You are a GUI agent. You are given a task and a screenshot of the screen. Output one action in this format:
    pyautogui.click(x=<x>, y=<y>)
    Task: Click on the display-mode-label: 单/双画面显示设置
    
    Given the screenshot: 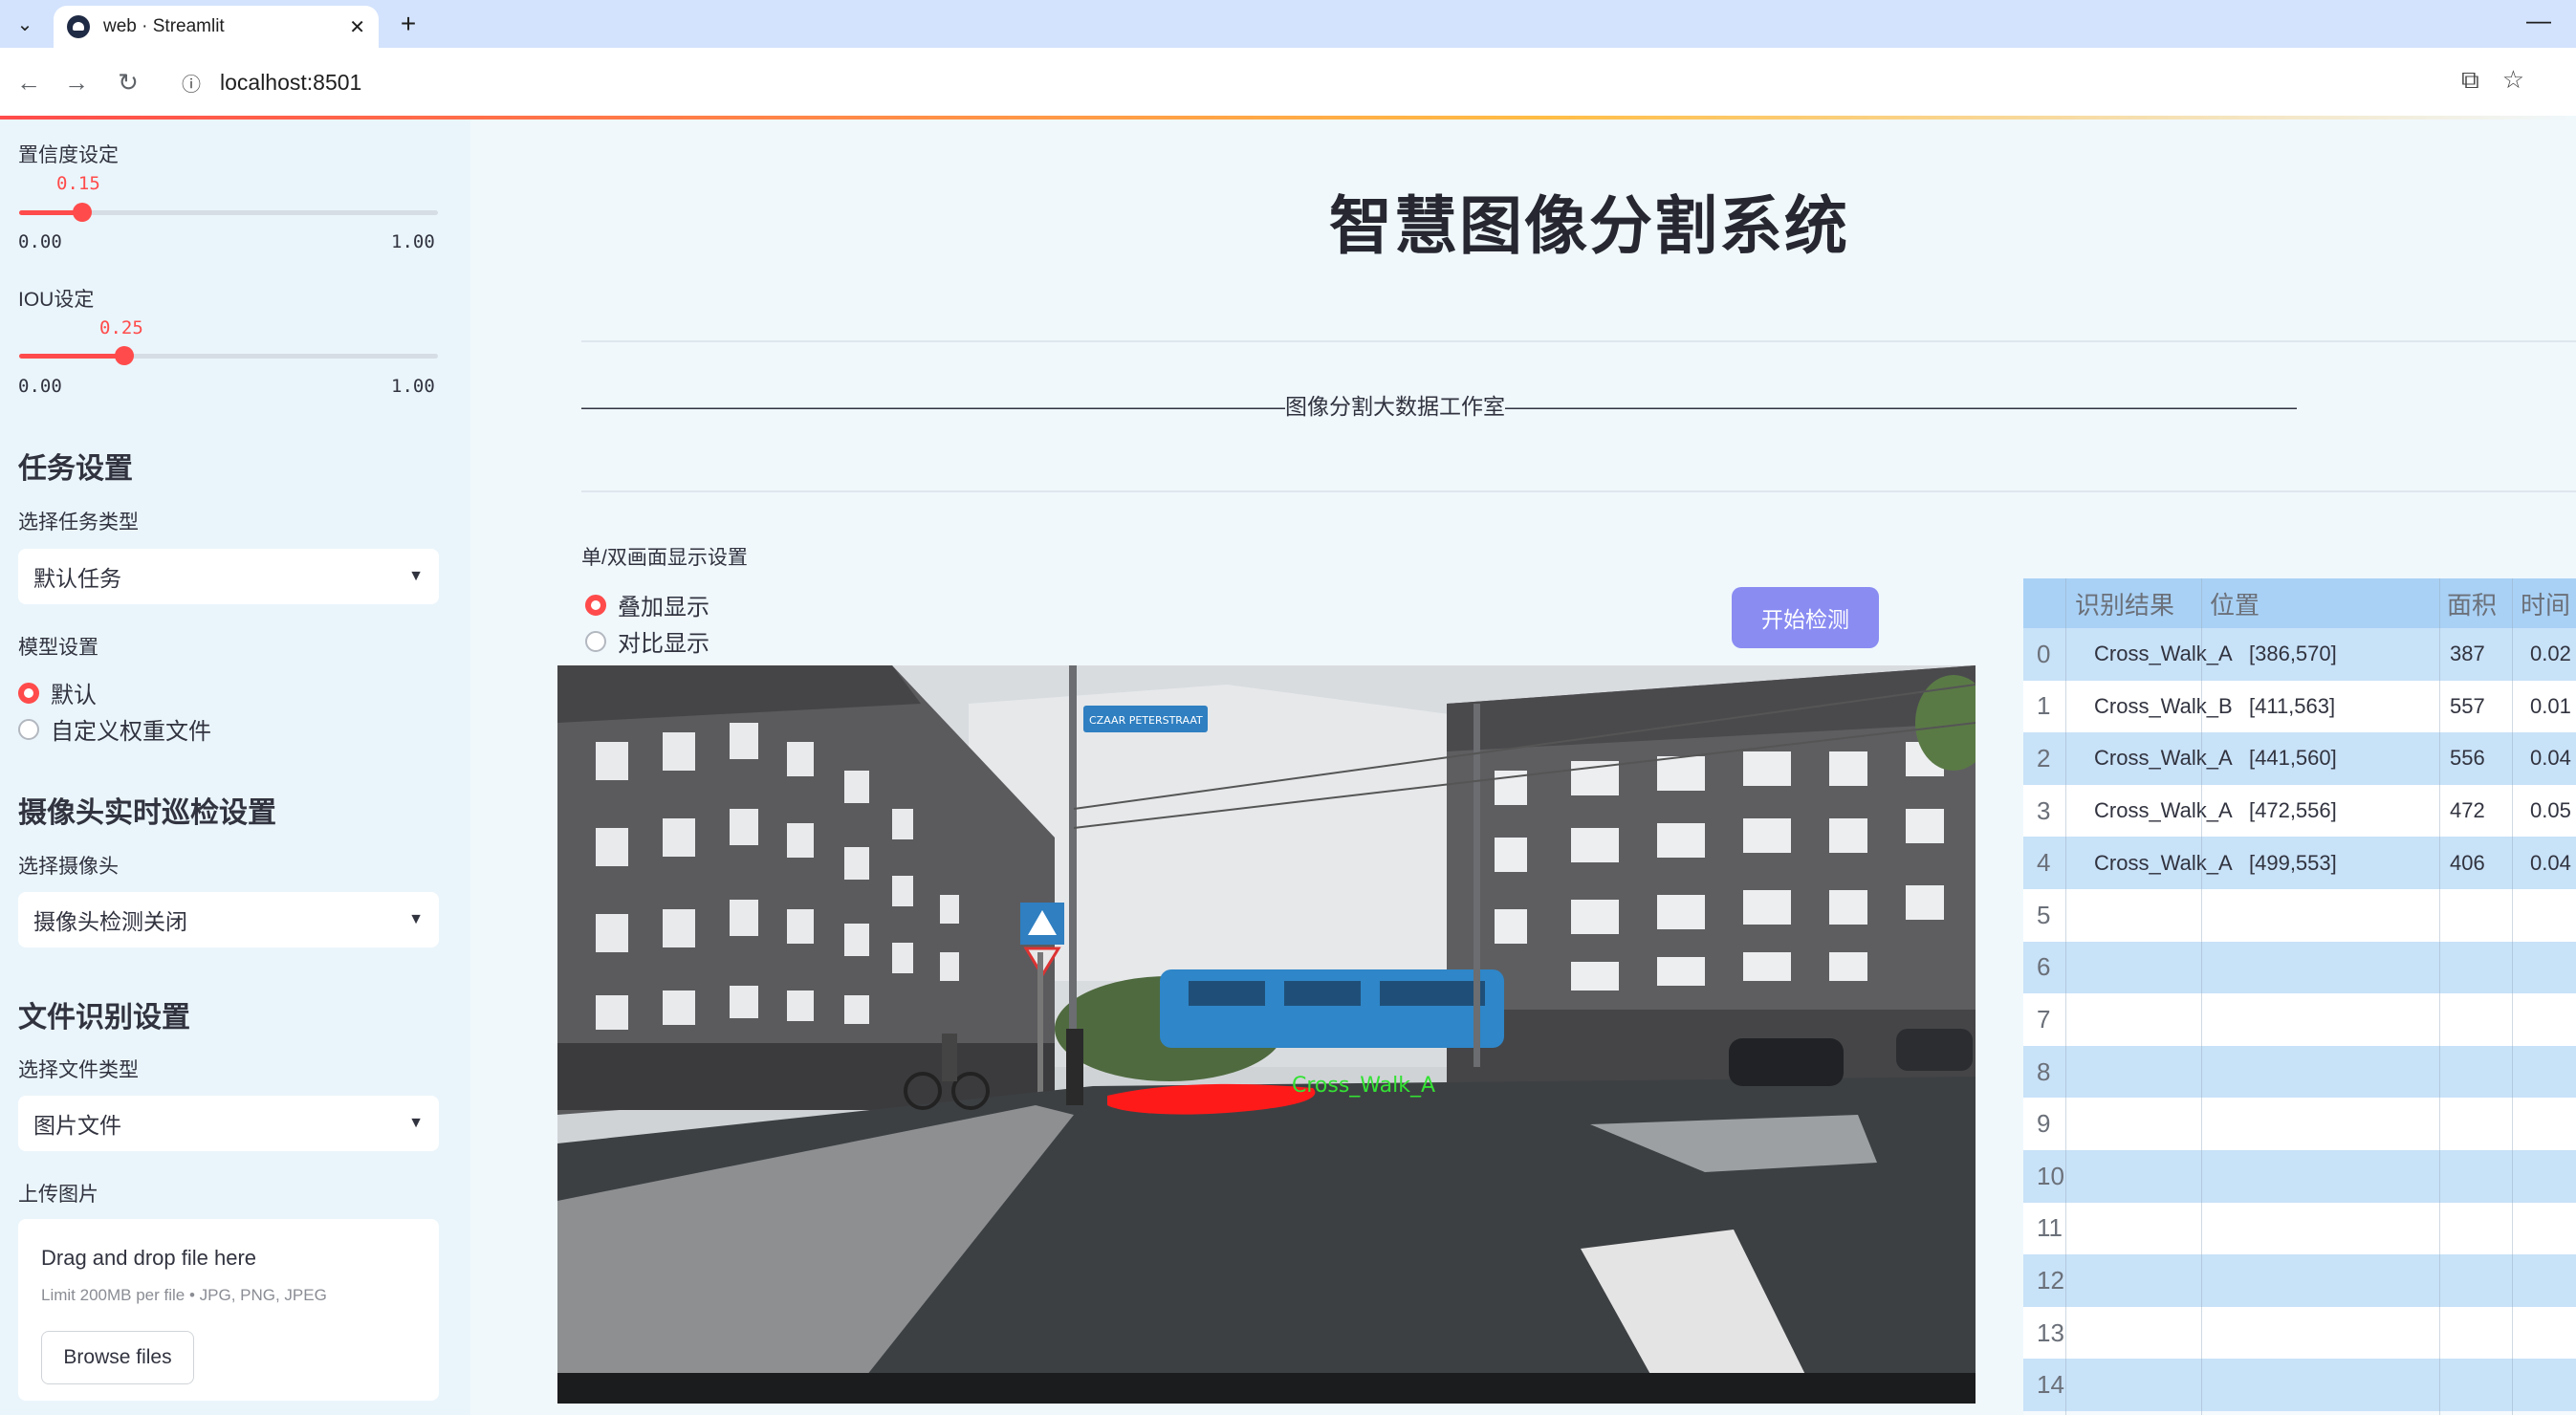 What is the action you would take?
    pyautogui.click(x=664, y=558)
    